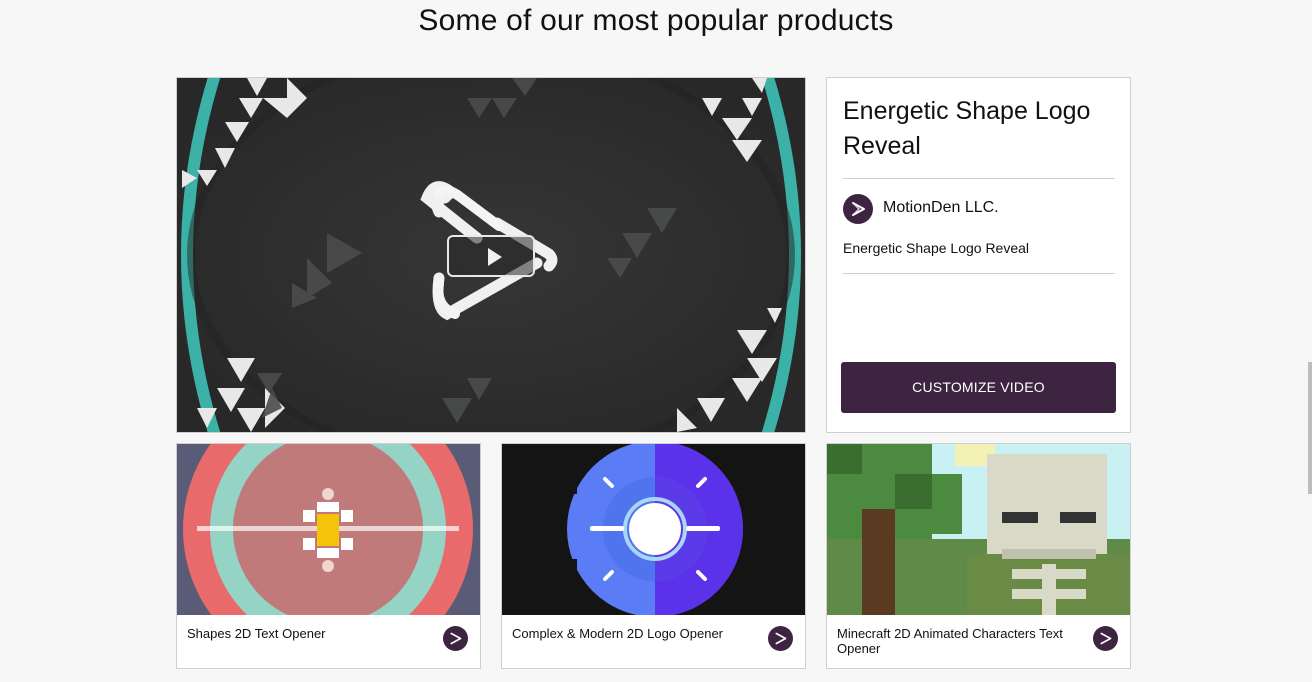 This screenshot has height=682, width=1312. I want to click on featured-description: Energetic Shape Logo Reveal, so click(936, 248).